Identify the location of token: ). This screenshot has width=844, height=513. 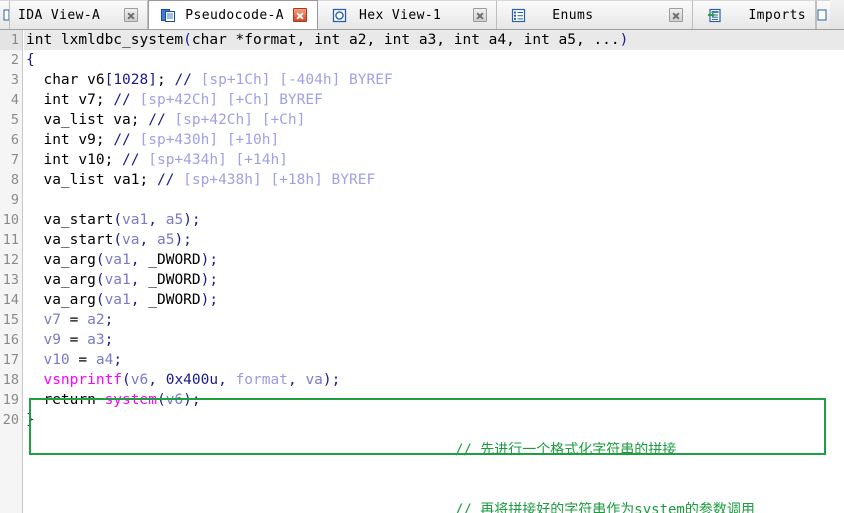
(624, 40).